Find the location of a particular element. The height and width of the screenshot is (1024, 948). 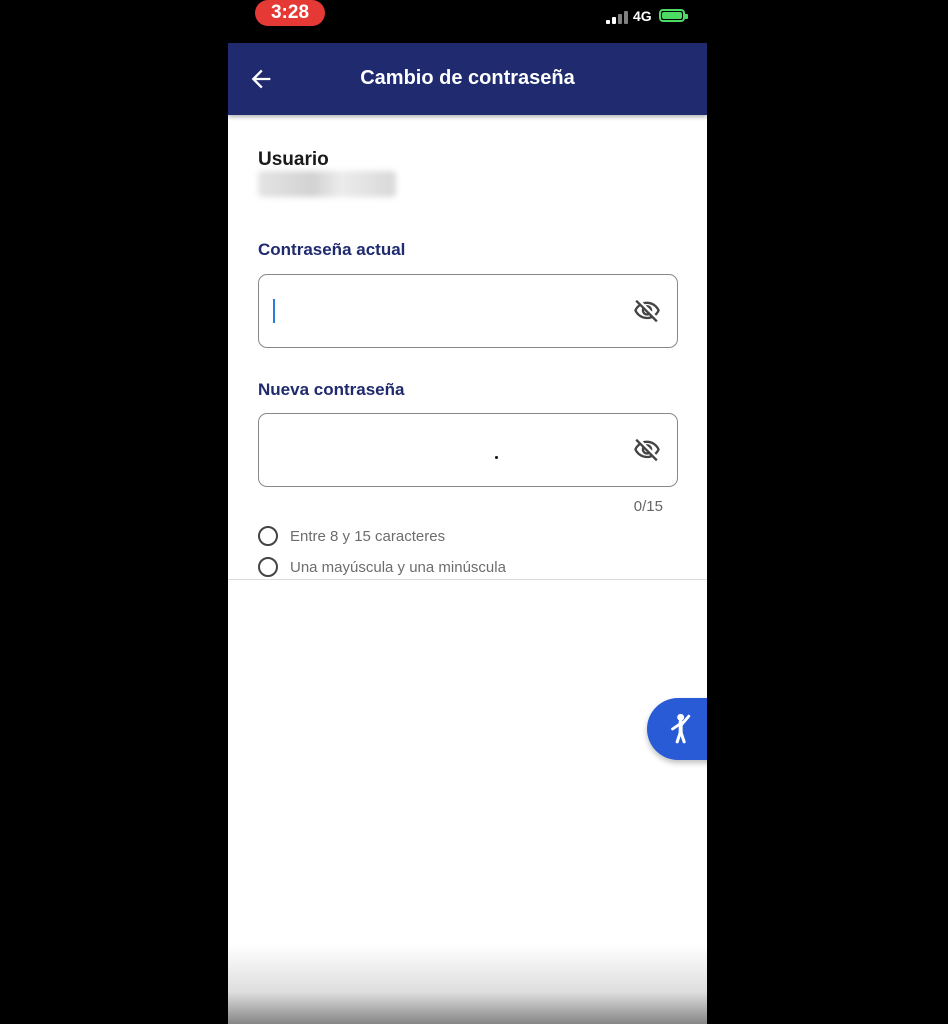

status-time: 3:28 is located at coordinates (290, 13).